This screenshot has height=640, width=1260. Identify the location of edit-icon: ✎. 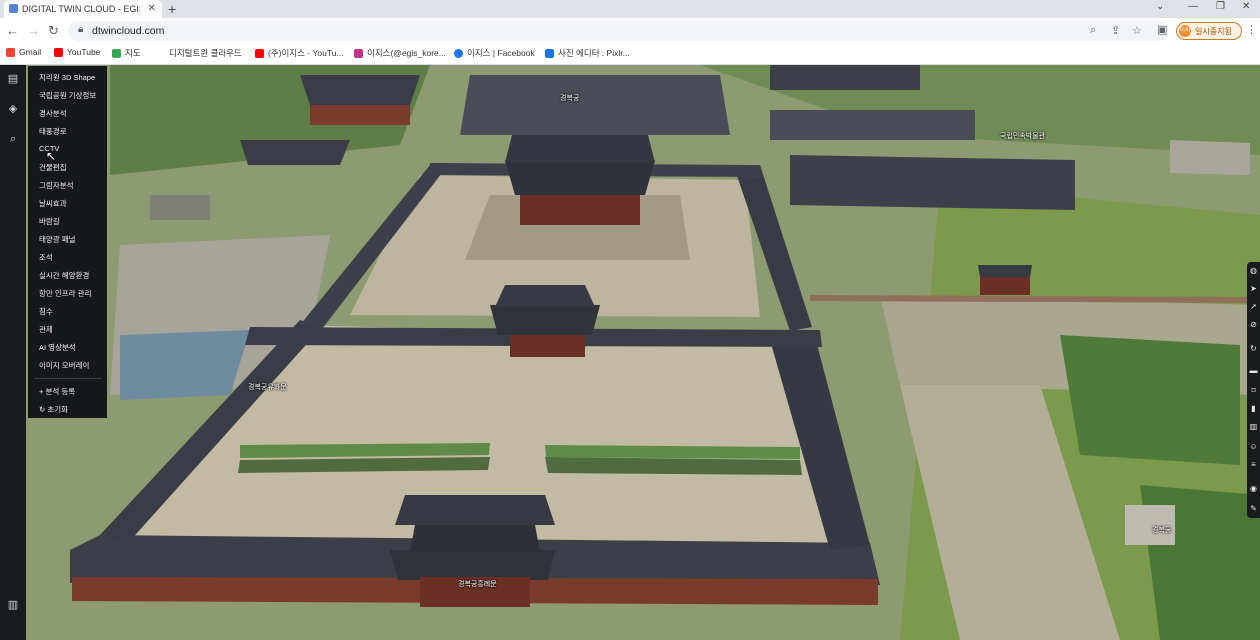
(1253, 508).